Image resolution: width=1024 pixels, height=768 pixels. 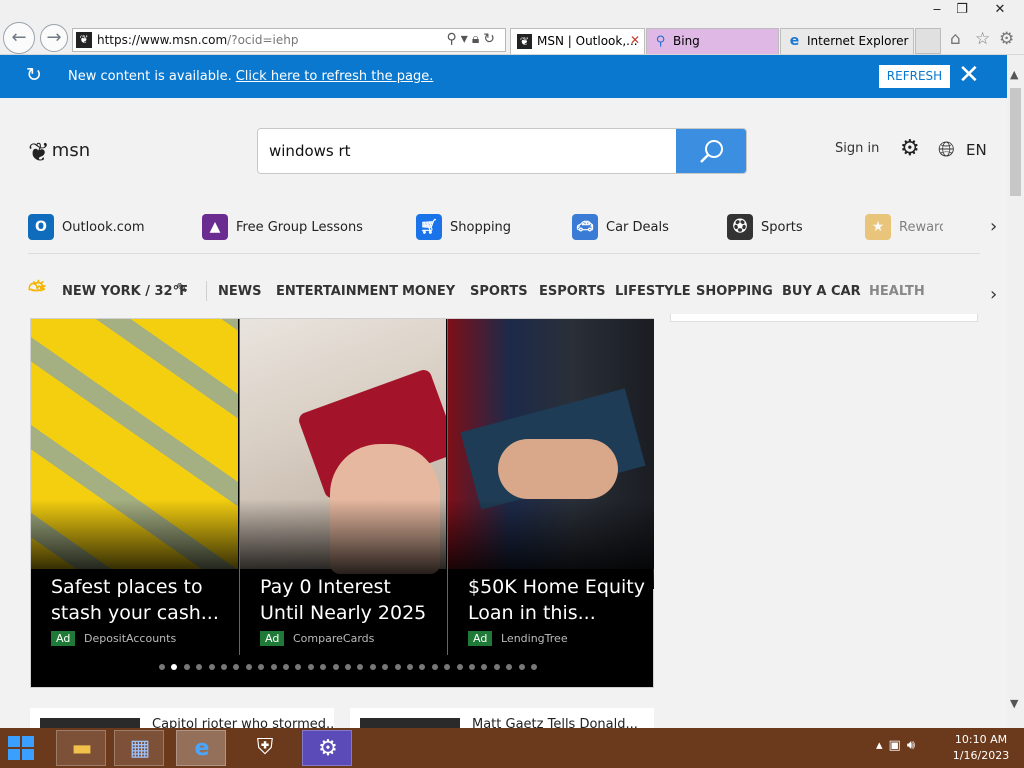 What do you see at coordinates (910, 148) in the screenshot?
I see `settings-gear-icon: ⚙` at bounding box center [910, 148].